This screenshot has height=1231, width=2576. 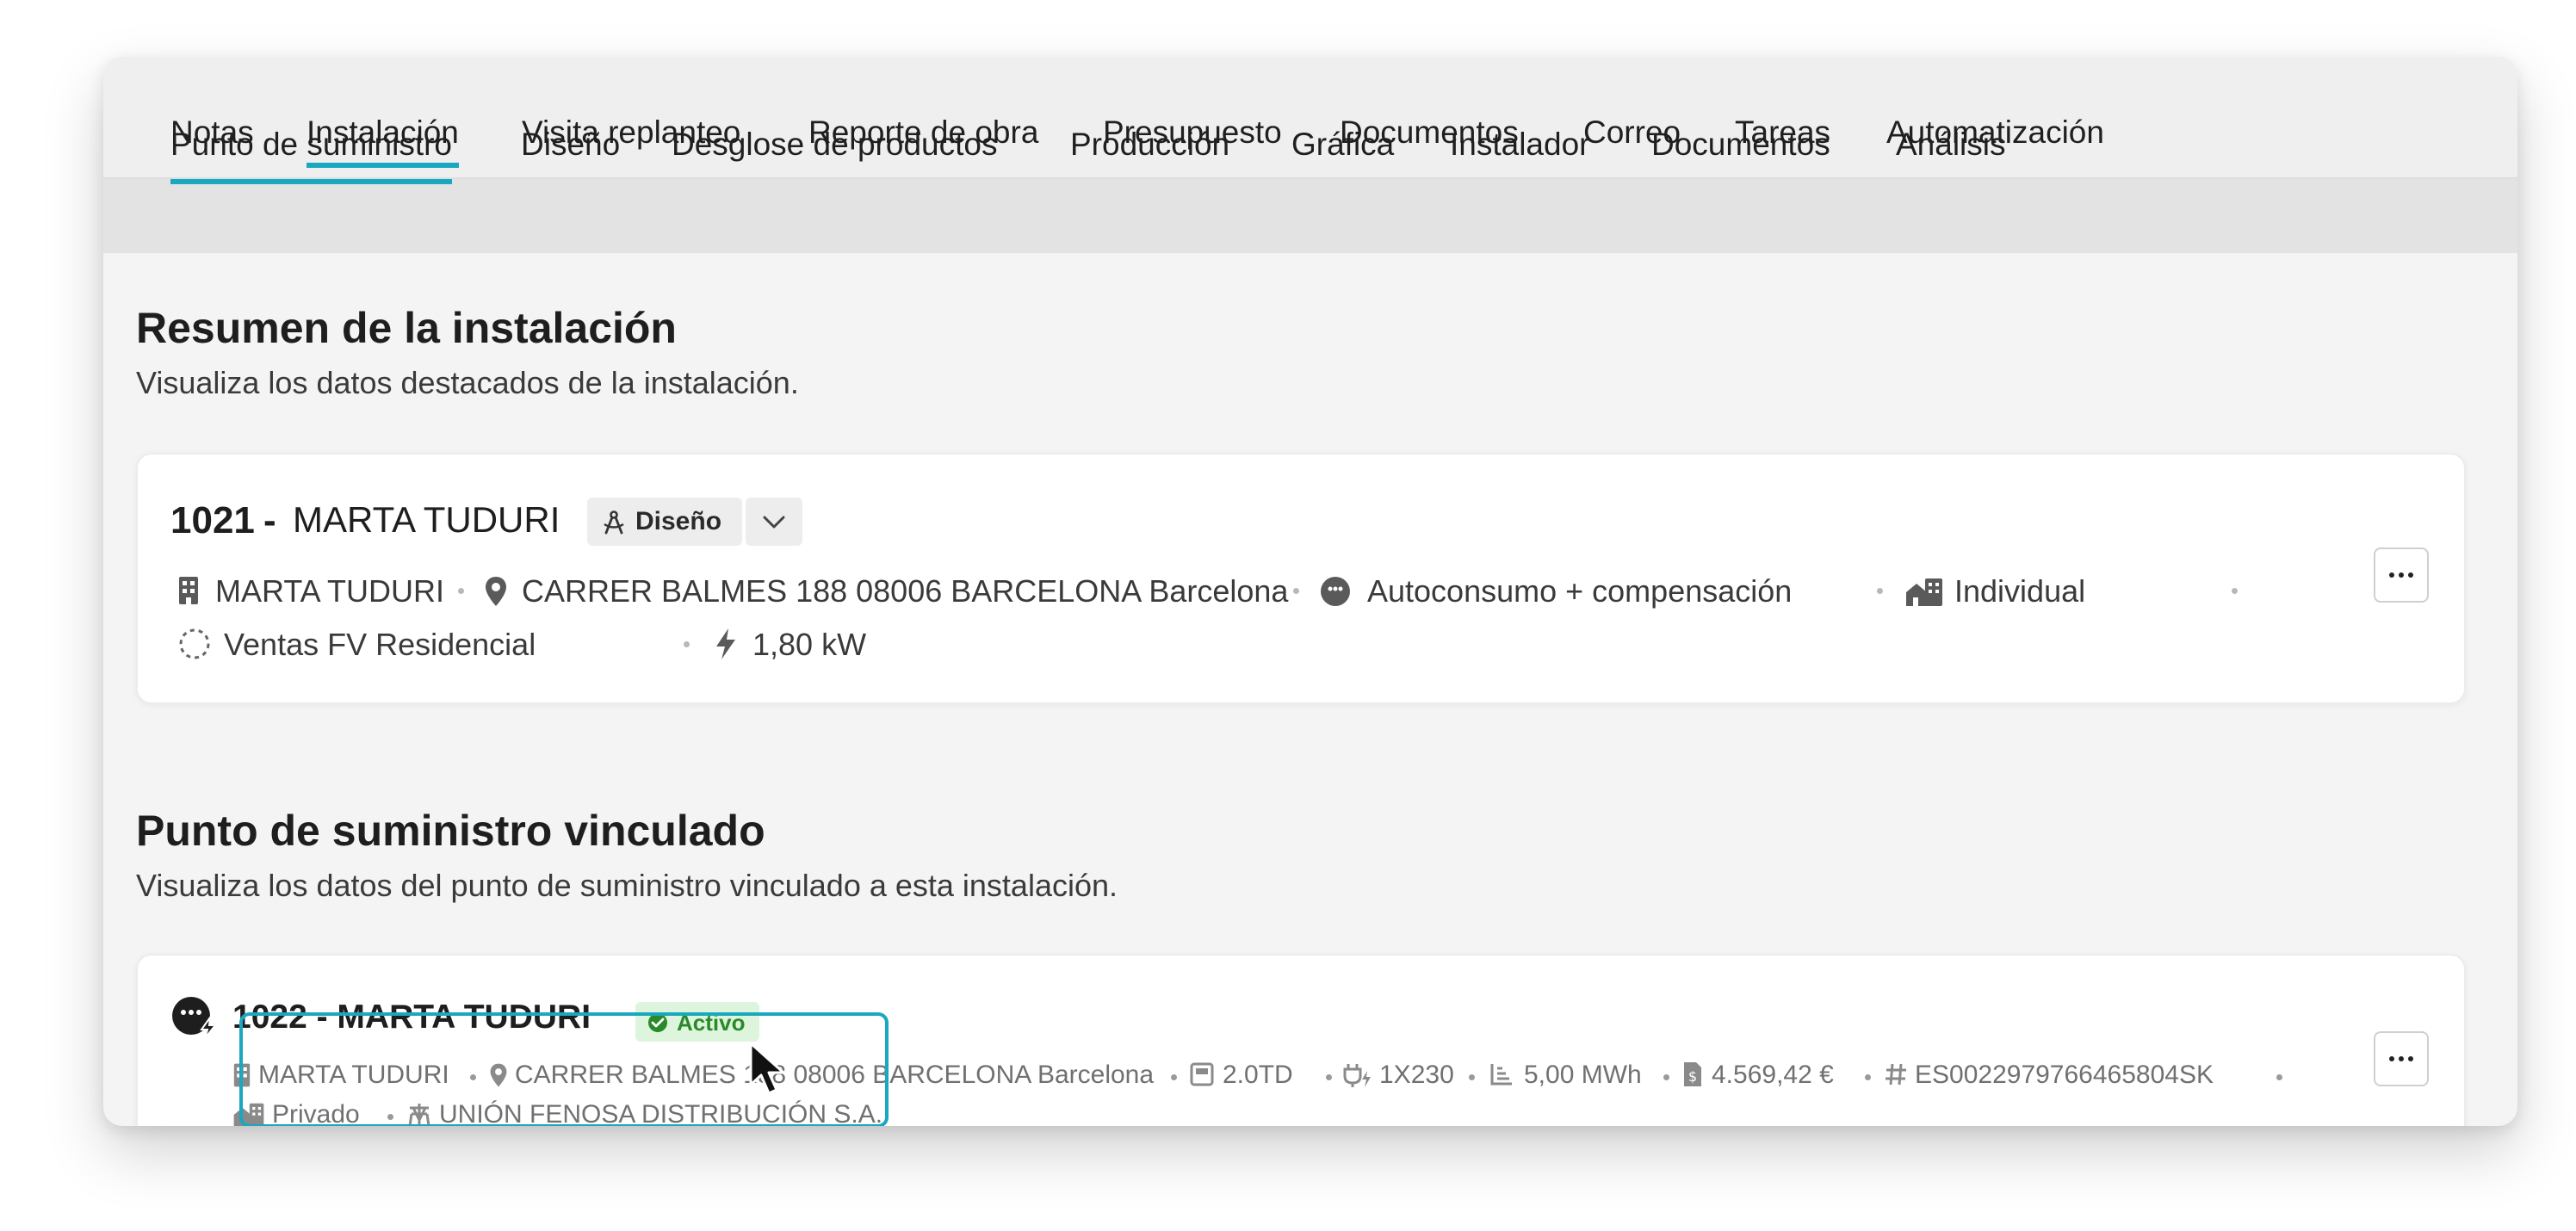 What do you see at coordinates (1258, 1075) in the screenshot?
I see `tariff: 2.0TD` at bounding box center [1258, 1075].